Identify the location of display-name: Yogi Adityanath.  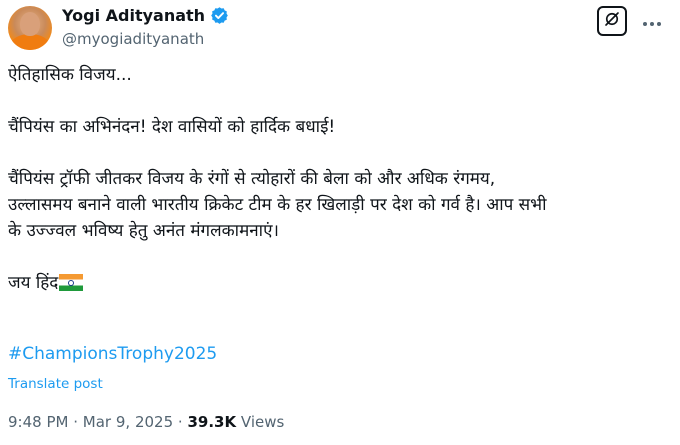
(133, 15).